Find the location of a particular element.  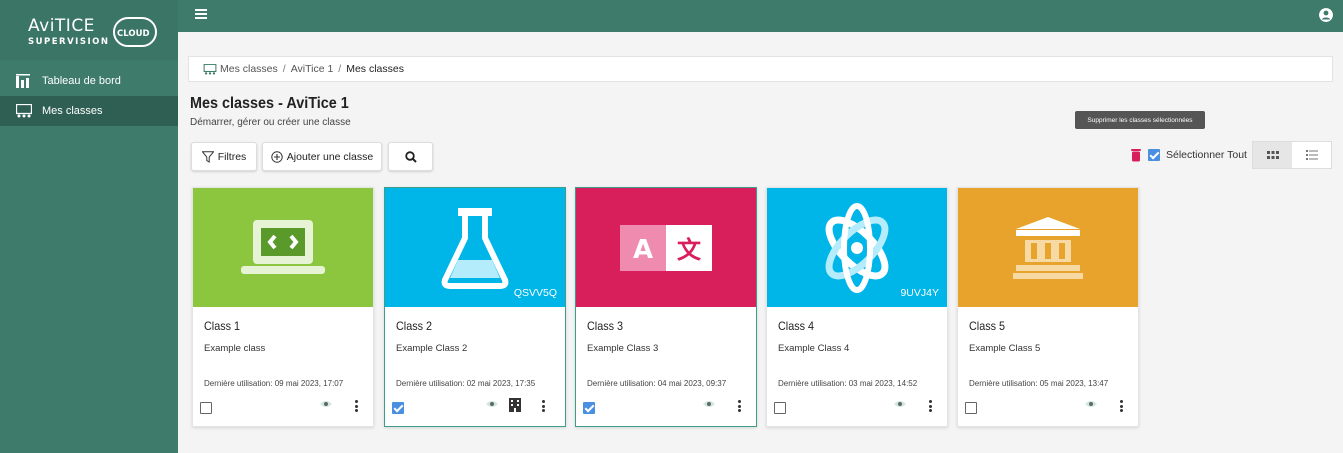

page-title: Mes classes - AviTice 1 is located at coordinates (269, 103).